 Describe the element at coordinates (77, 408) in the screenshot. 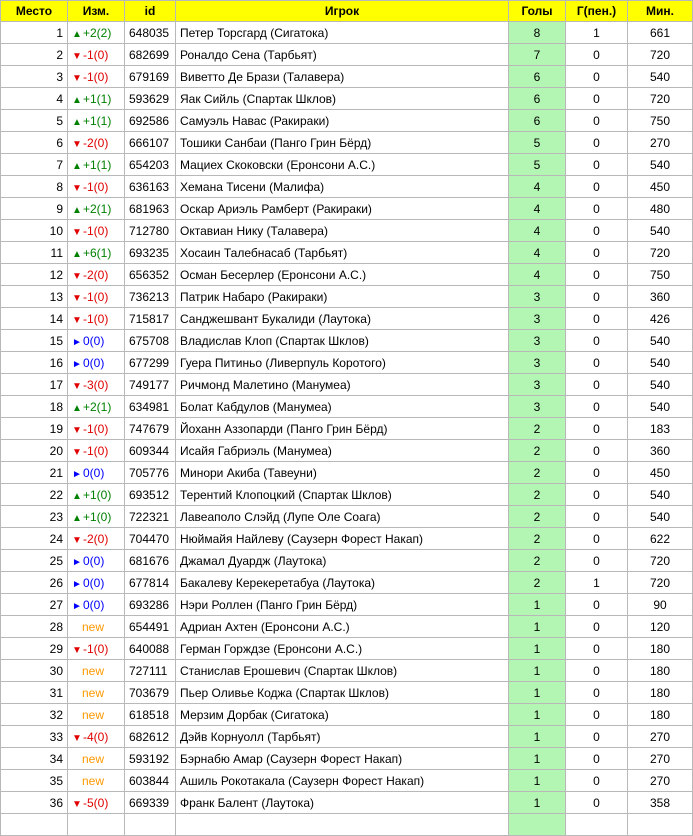

I see `arrow-up-icon: ▲` at that location.